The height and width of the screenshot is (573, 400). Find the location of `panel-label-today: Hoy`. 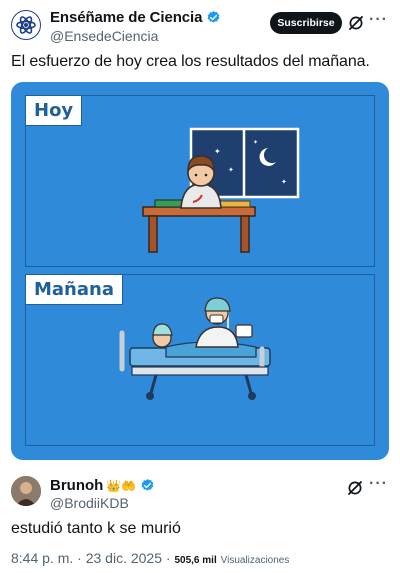

panel-label-today: Hoy is located at coordinates (54, 111).